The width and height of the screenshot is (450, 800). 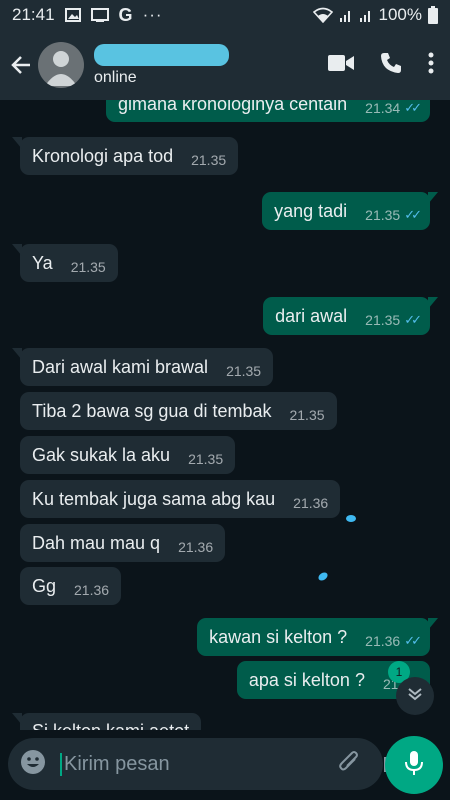 I want to click on message-incoming: Kronologi apa tod 21.35, so click(x=125, y=156).